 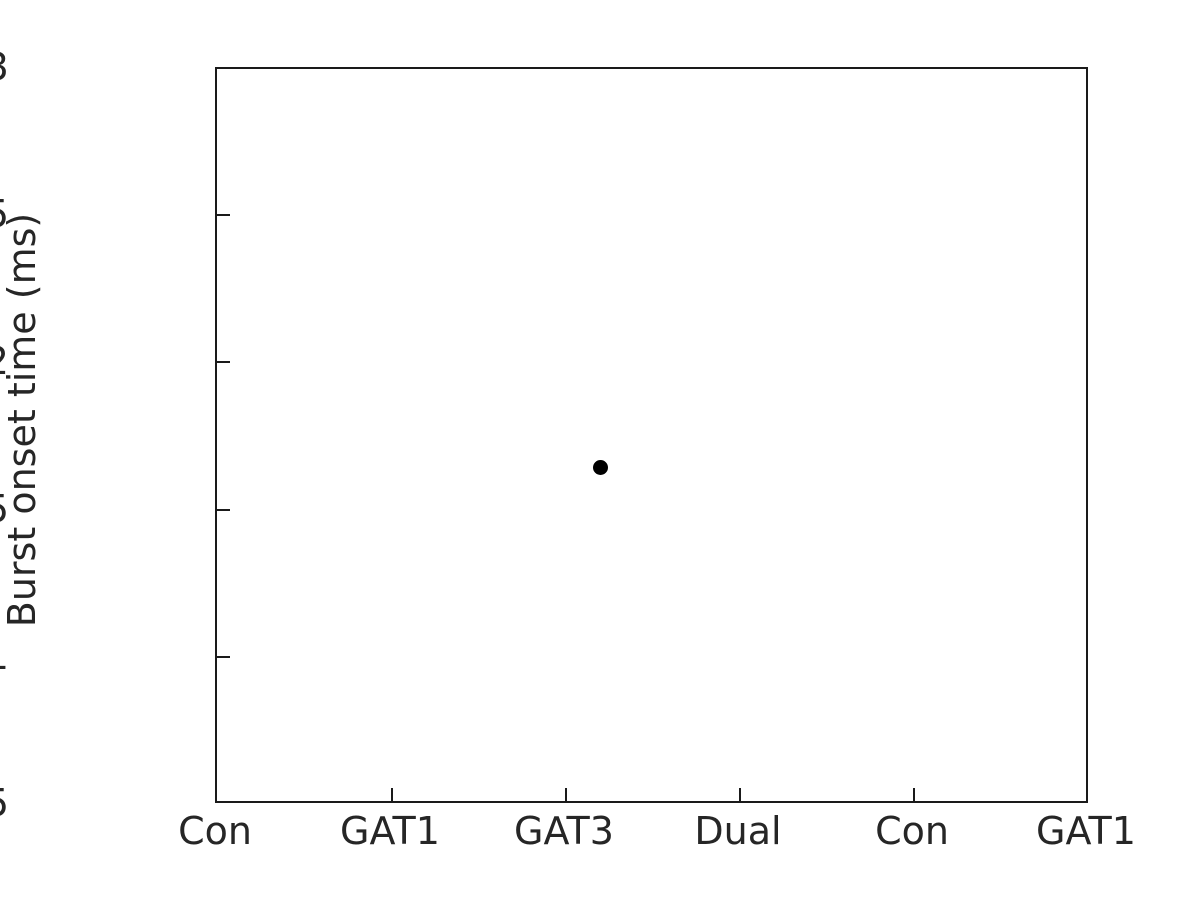 I want to click on y-axis-title: Burst onset time (ms), so click(x=22, y=420).